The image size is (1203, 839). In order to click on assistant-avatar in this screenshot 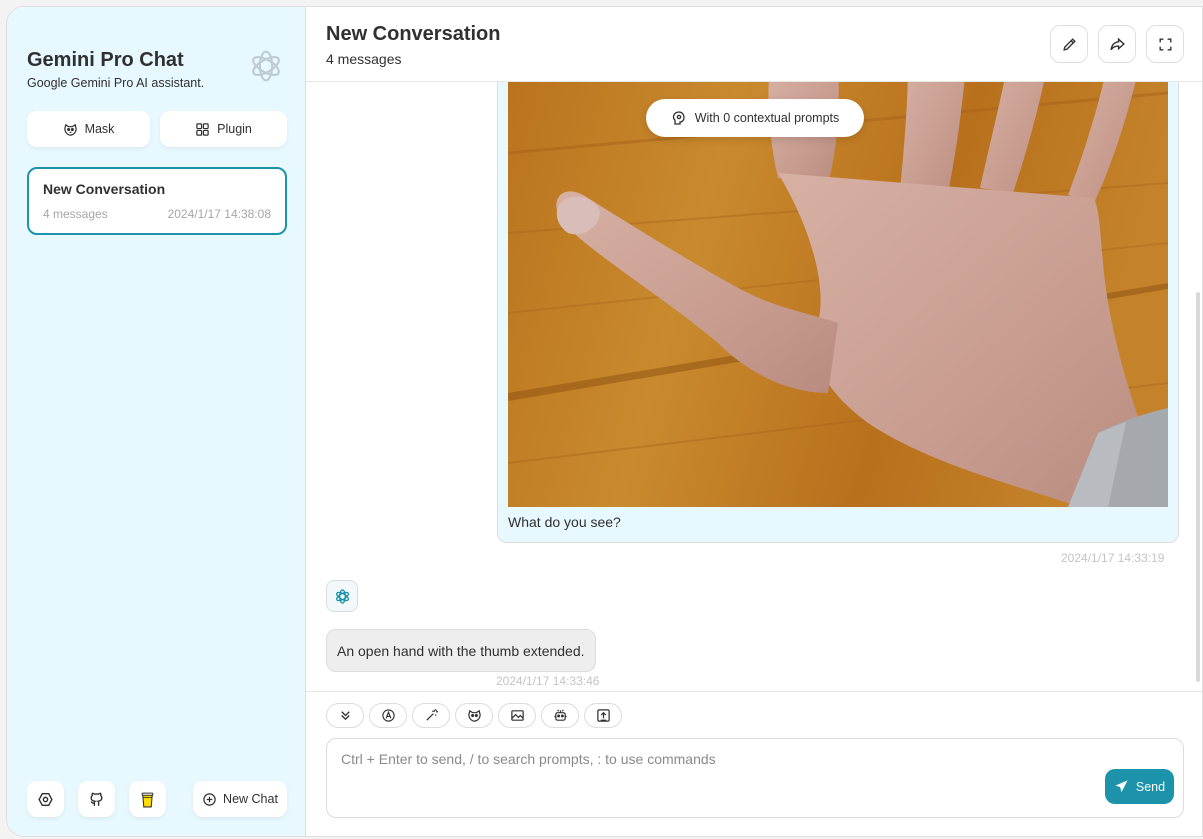, I will do `click(342, 596)`.